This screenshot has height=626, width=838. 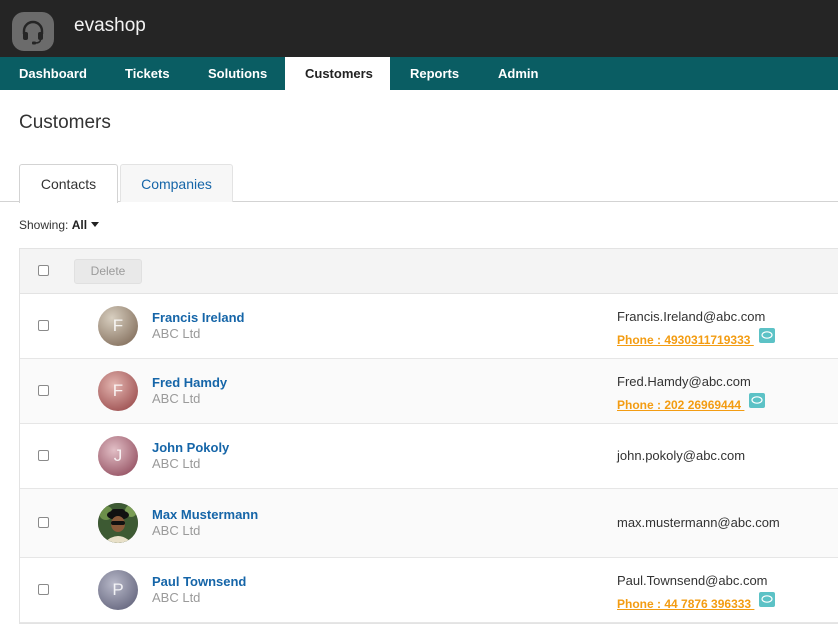 What do you see at coordinates (681, 455) in the screenshot?
I see `contact-email: john.pokoly@abc.com` at bounding box center [681, 455].